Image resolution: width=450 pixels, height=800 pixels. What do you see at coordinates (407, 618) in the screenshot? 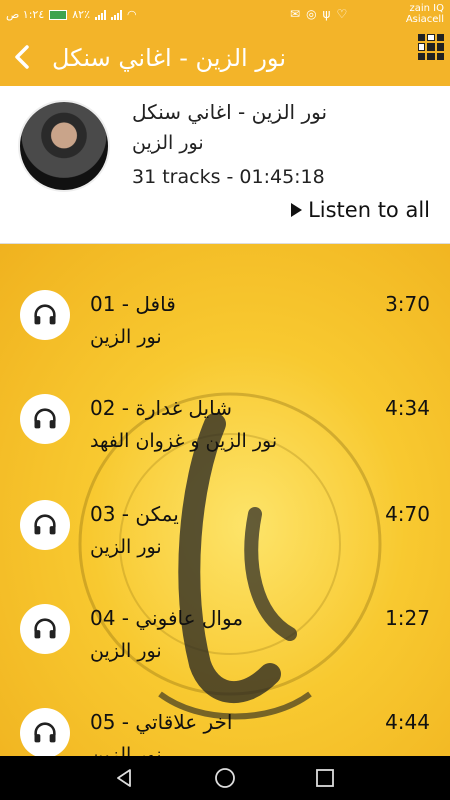
I see `track-duration: 1:27` at bounding box center [407, 618].